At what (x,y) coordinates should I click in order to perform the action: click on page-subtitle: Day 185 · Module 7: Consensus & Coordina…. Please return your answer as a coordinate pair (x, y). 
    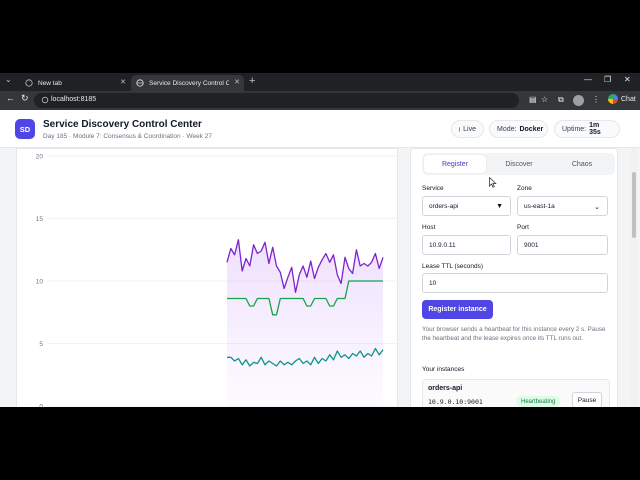
    Looking at the image, I should click on (127, 136).